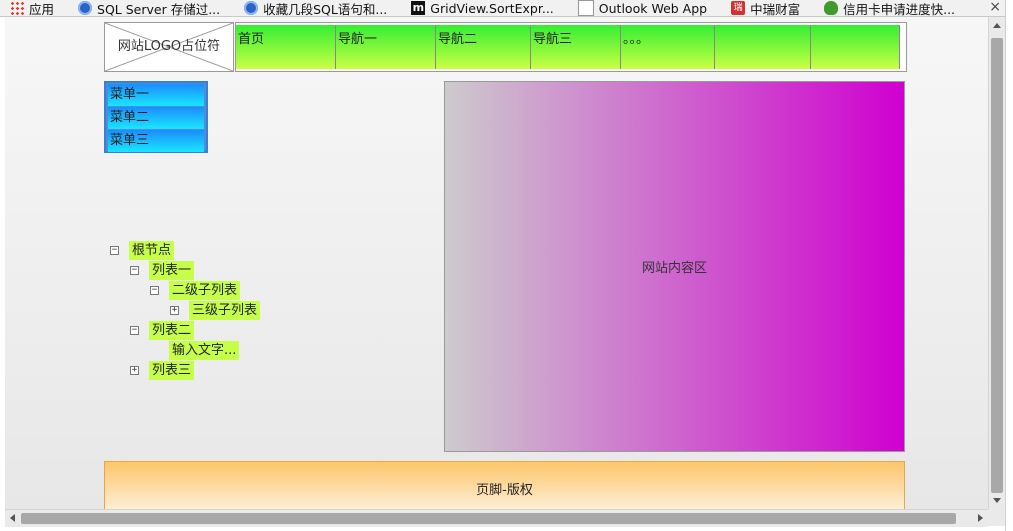 The height and width of the screenshot is (531, 1013). I want to click on tree-node-label: 三级子列表, so click(225, 310).